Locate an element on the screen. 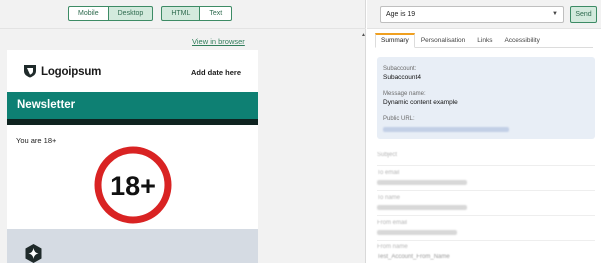  device-toggle: Mobile Desktop is located at coordinates (111, 13).